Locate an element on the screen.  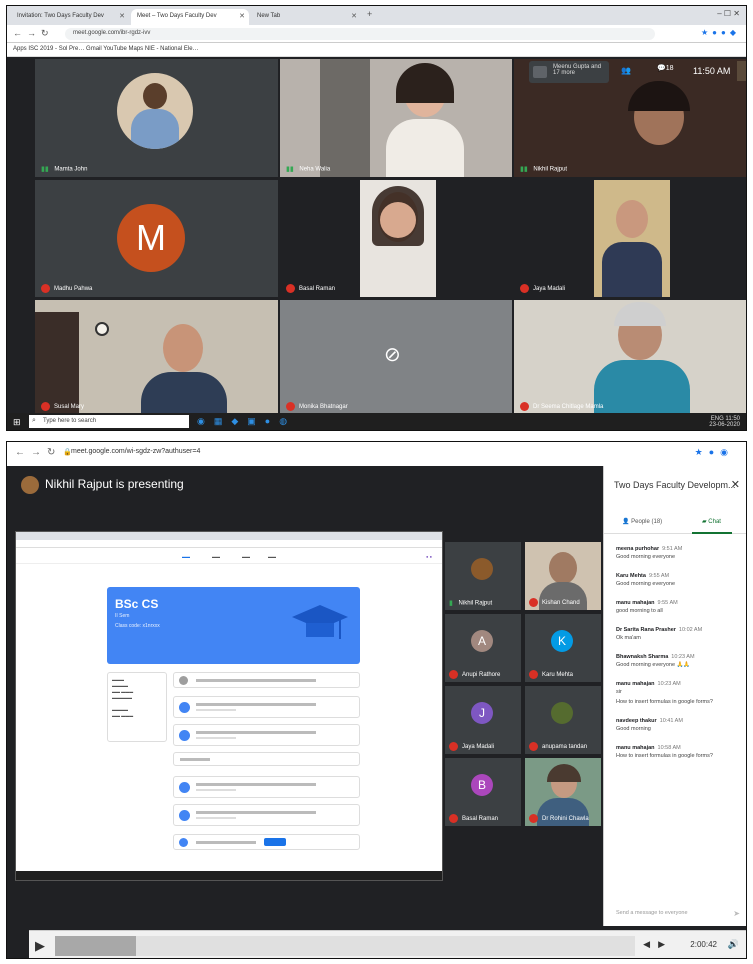
participant-name: Basal Raman is located at coordinates (473, 818).